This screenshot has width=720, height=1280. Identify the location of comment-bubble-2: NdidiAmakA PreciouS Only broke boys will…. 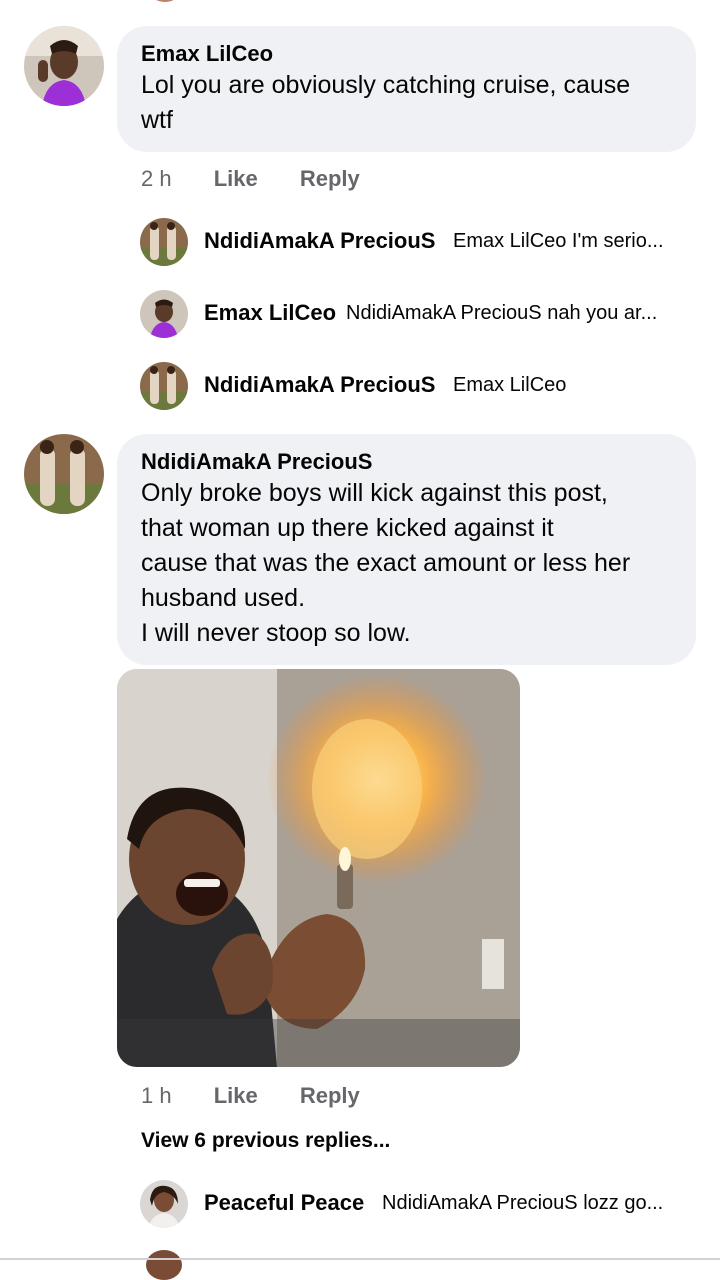
(406, 549).